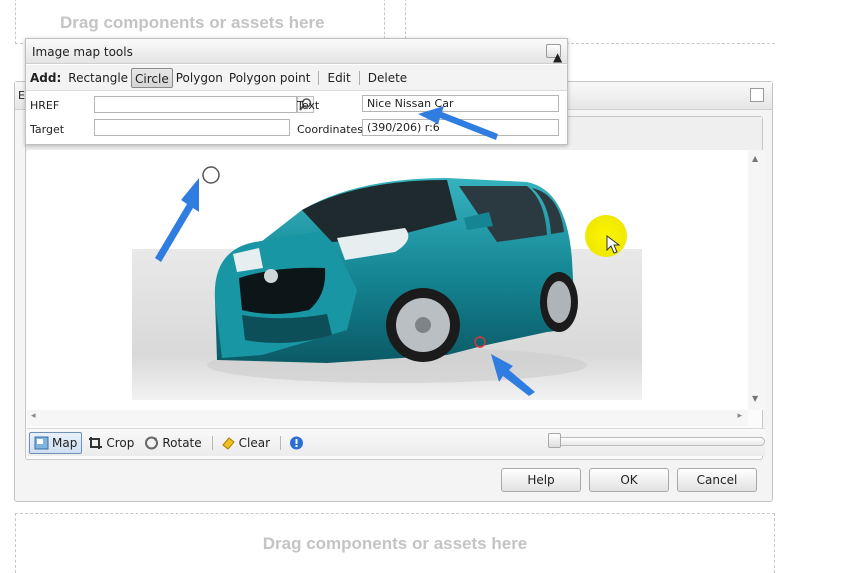 This screenshot has width=842, height=573. Describe the element at coordinates (228, 443) in the screenshot. I see `eraser-icon` at that location.